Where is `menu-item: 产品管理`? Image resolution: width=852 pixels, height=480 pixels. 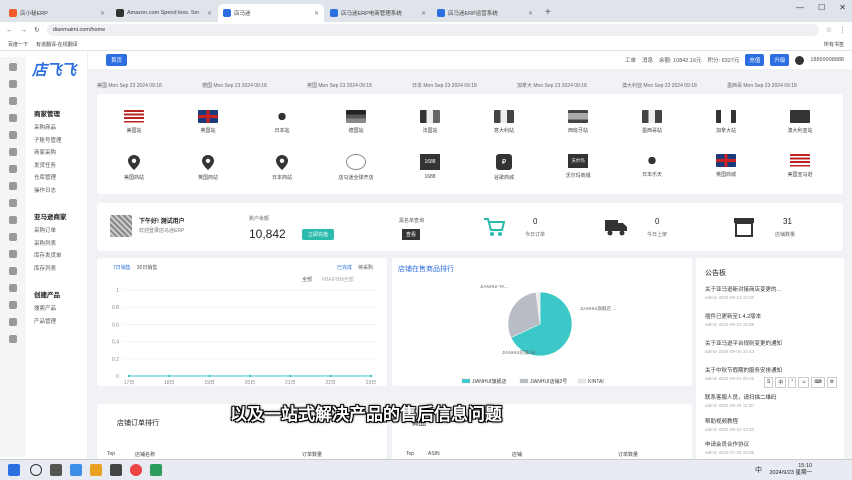 menu-item: 产品管理 is located at coordinates (60, 322).